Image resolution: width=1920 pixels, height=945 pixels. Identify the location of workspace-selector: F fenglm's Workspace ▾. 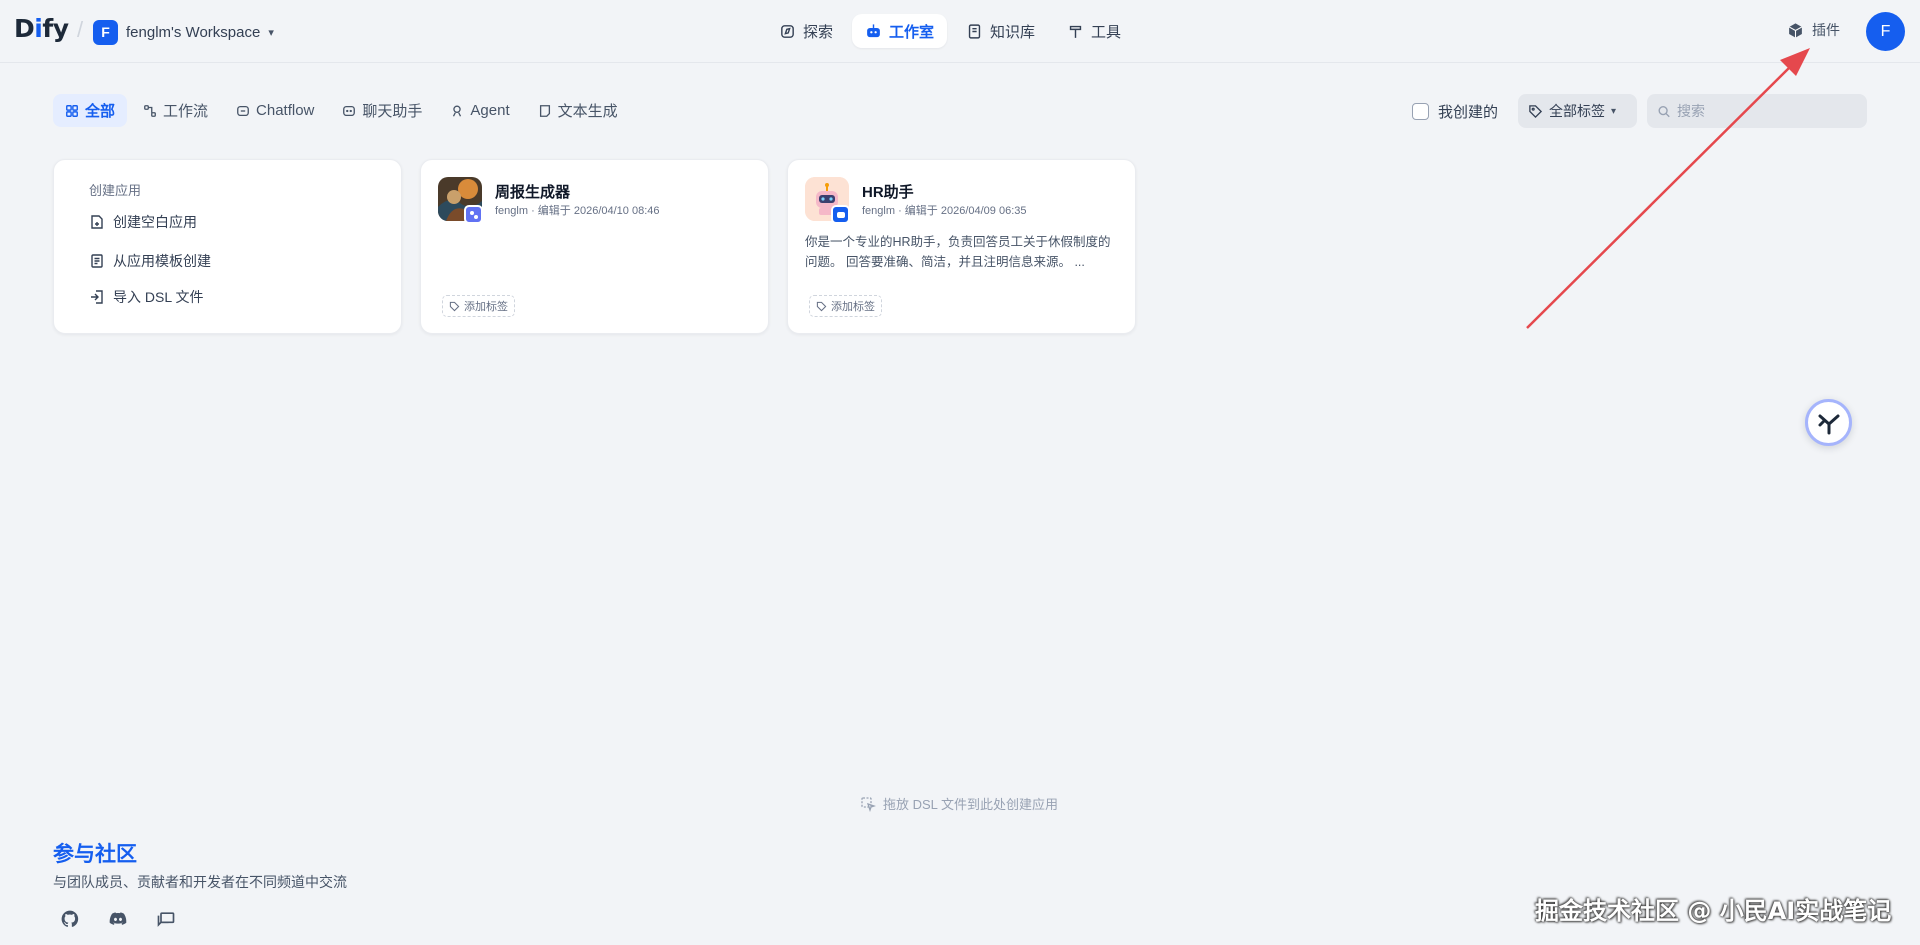
(183, 32).